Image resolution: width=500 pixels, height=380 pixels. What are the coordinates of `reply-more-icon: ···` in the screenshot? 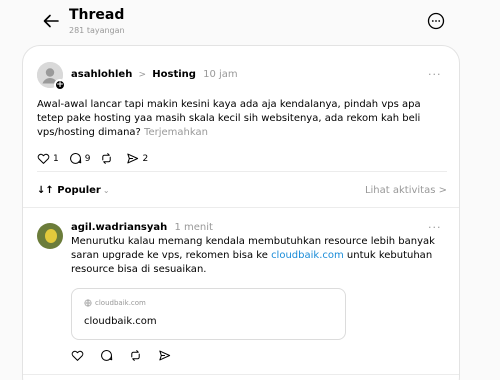 It's located at (435, 227).